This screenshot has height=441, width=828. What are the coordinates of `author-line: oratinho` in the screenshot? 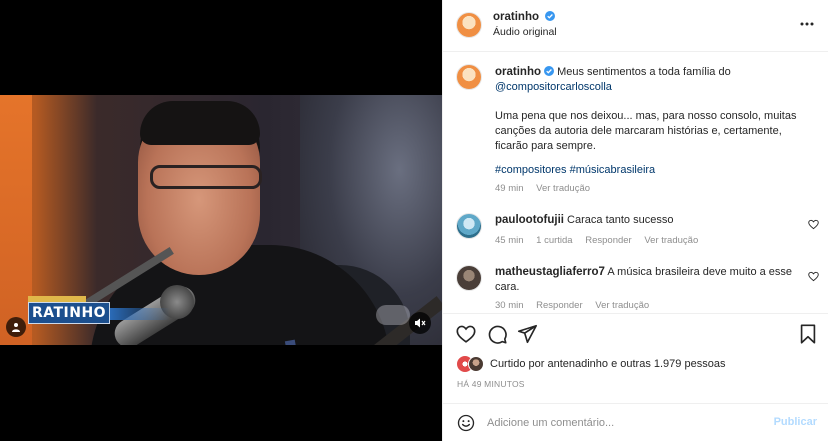 It's located at (524, 17).